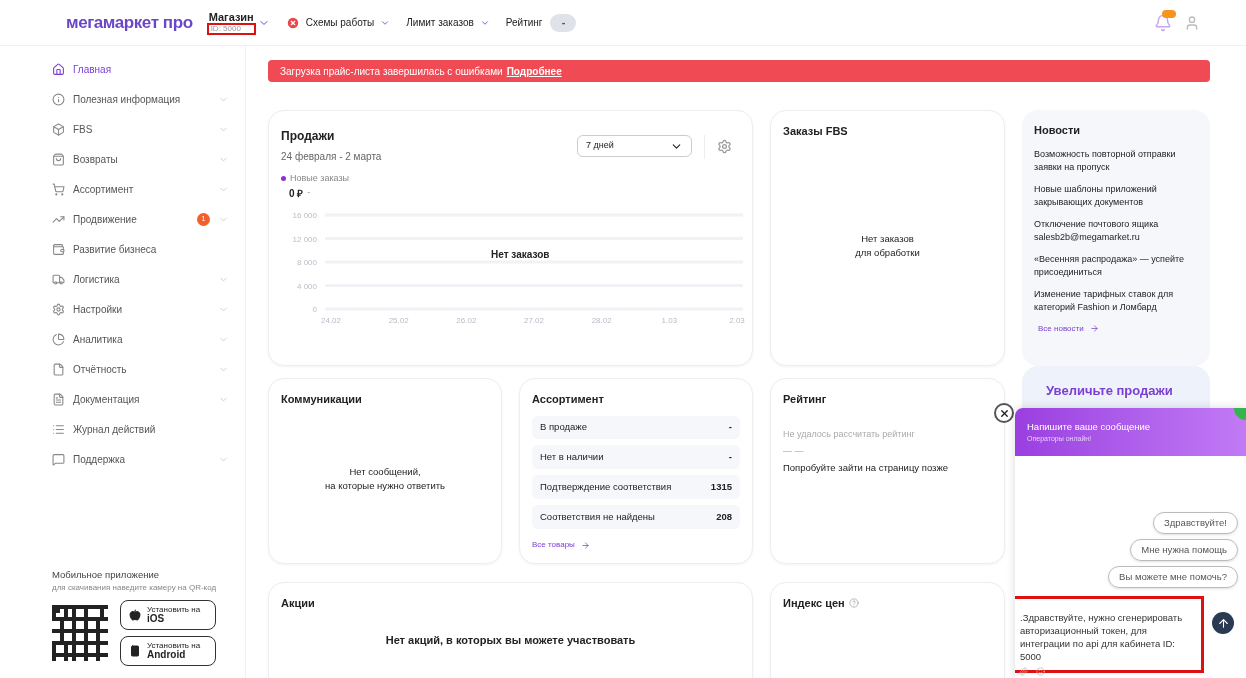  Describe the element at coordinates (1058, 130) in the screenshot. I see `panel-title: Новости` at that location.